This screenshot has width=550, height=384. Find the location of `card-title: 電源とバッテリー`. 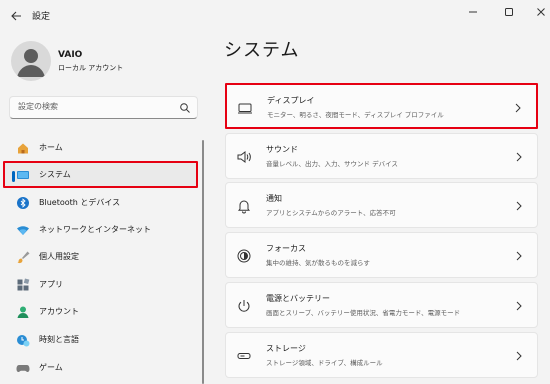

card-title: 電源とバッテリー is located at coordinates (298, 298).